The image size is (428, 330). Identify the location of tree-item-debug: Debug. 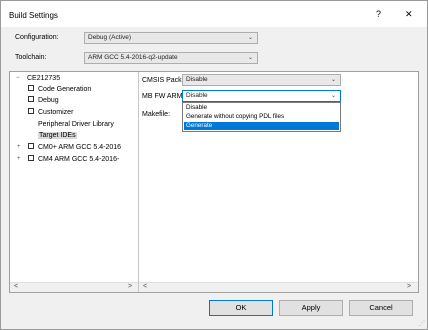
(43, 100).